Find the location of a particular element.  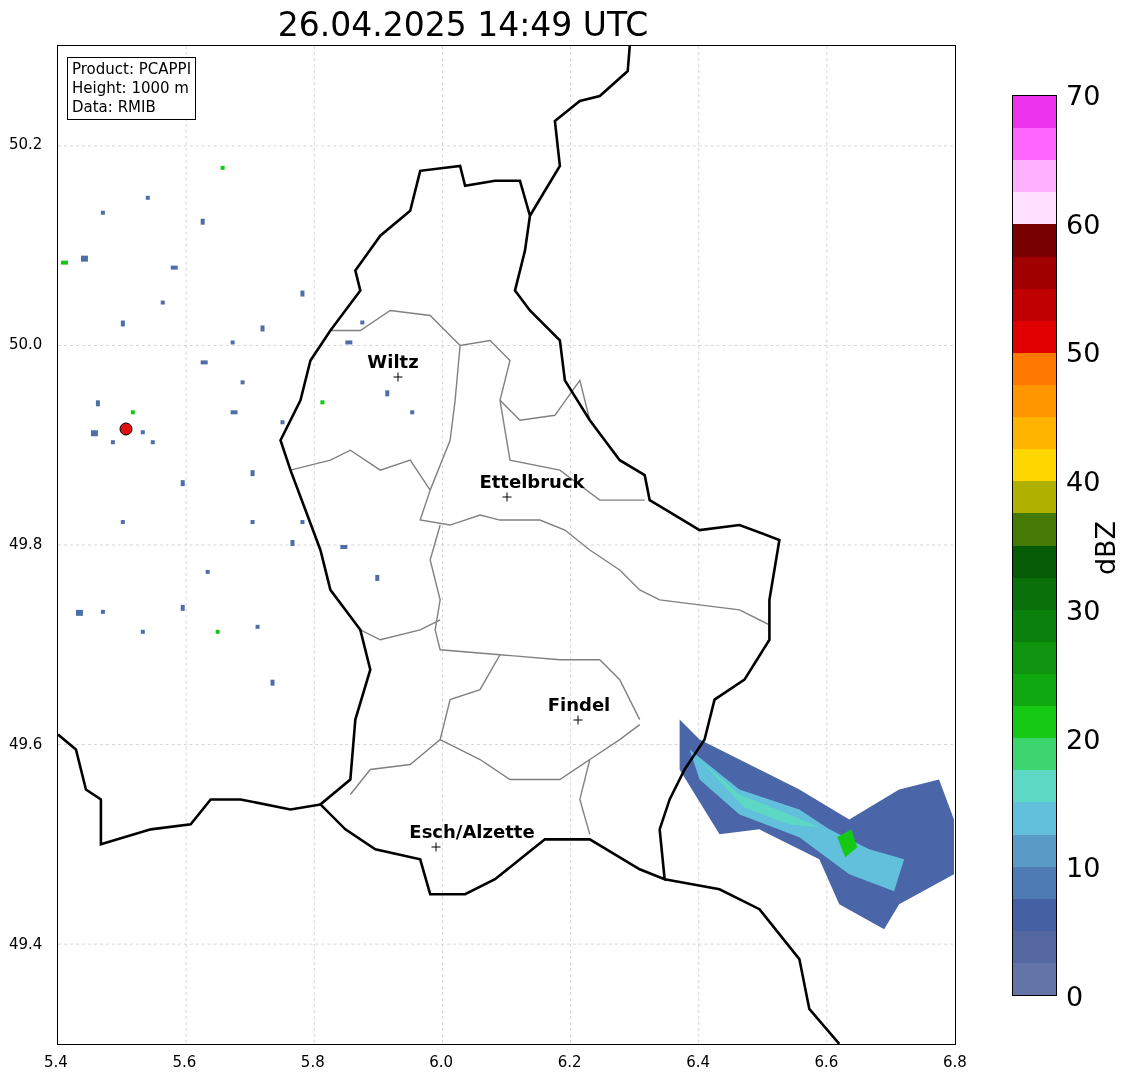

city-label: Esch/Alzette is located at coordinates (472, 831).